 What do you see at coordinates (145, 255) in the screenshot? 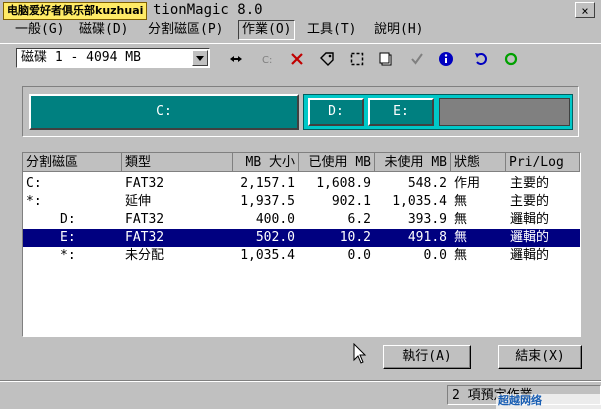
I see `cell-type: 未分配` at bounding box center [145, 255].